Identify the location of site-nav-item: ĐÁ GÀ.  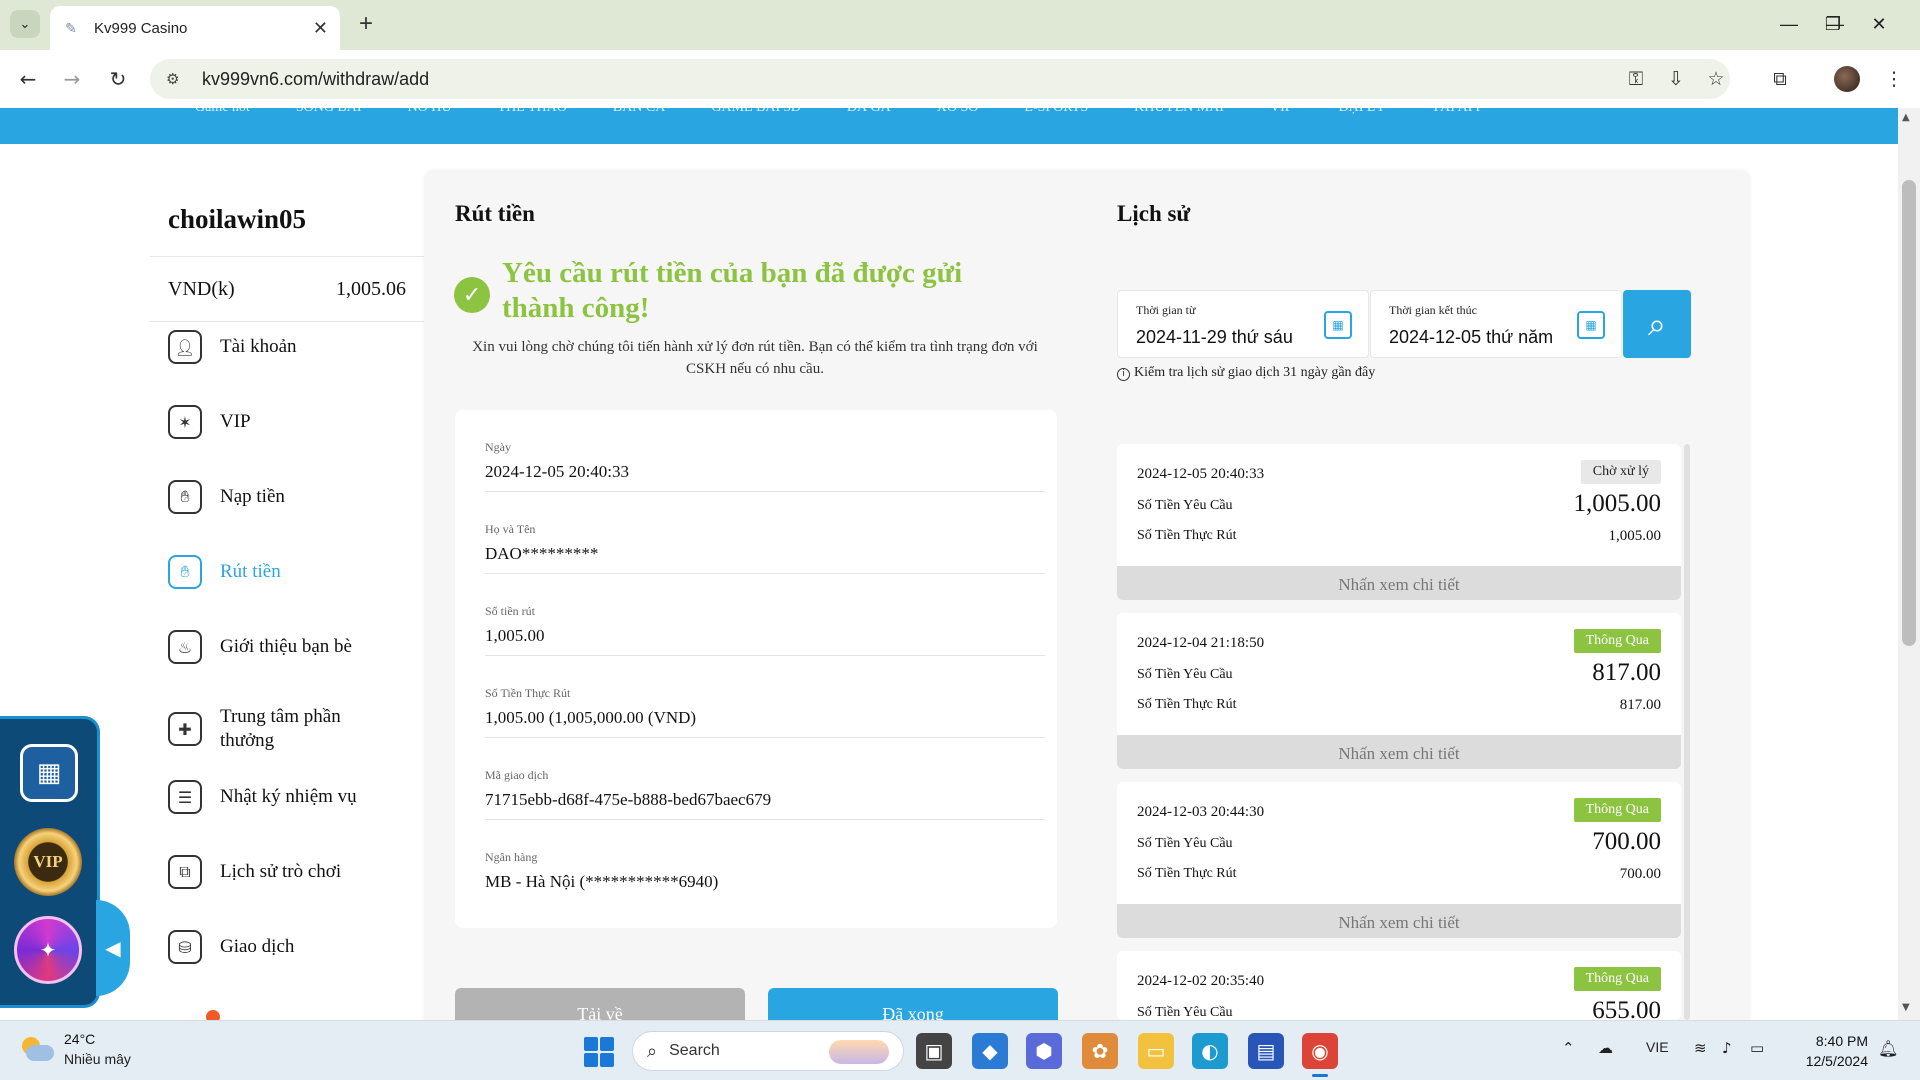
(869, 112).